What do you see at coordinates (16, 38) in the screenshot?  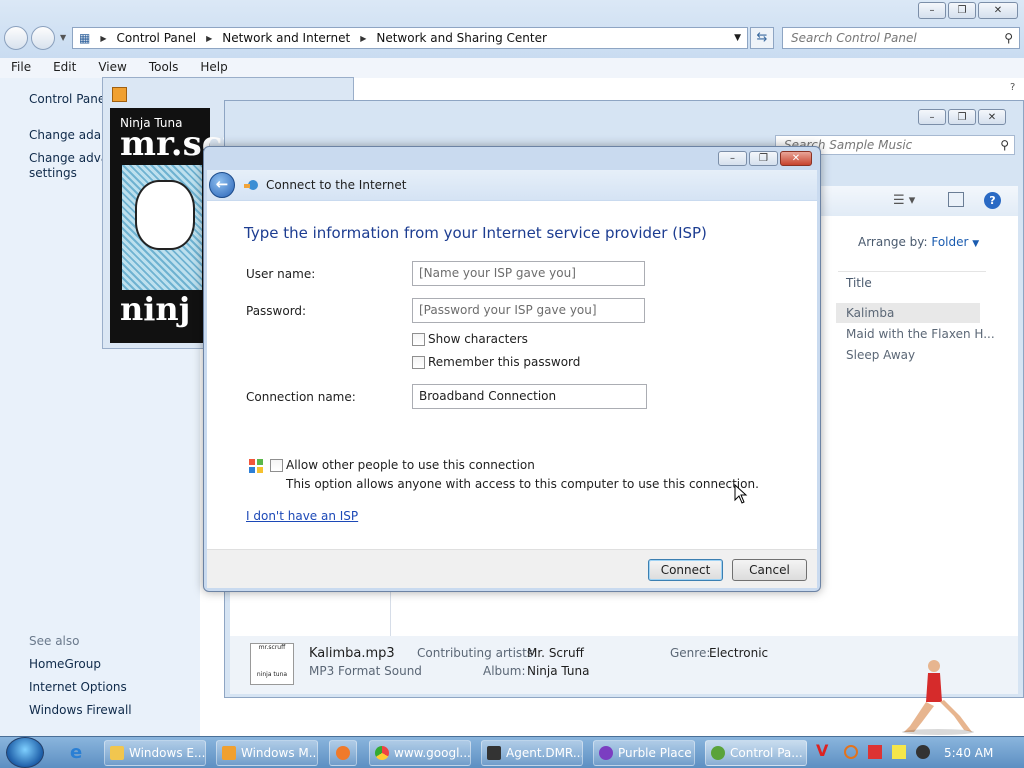 I see `back-nav-button` at bounding box center [16, 38].